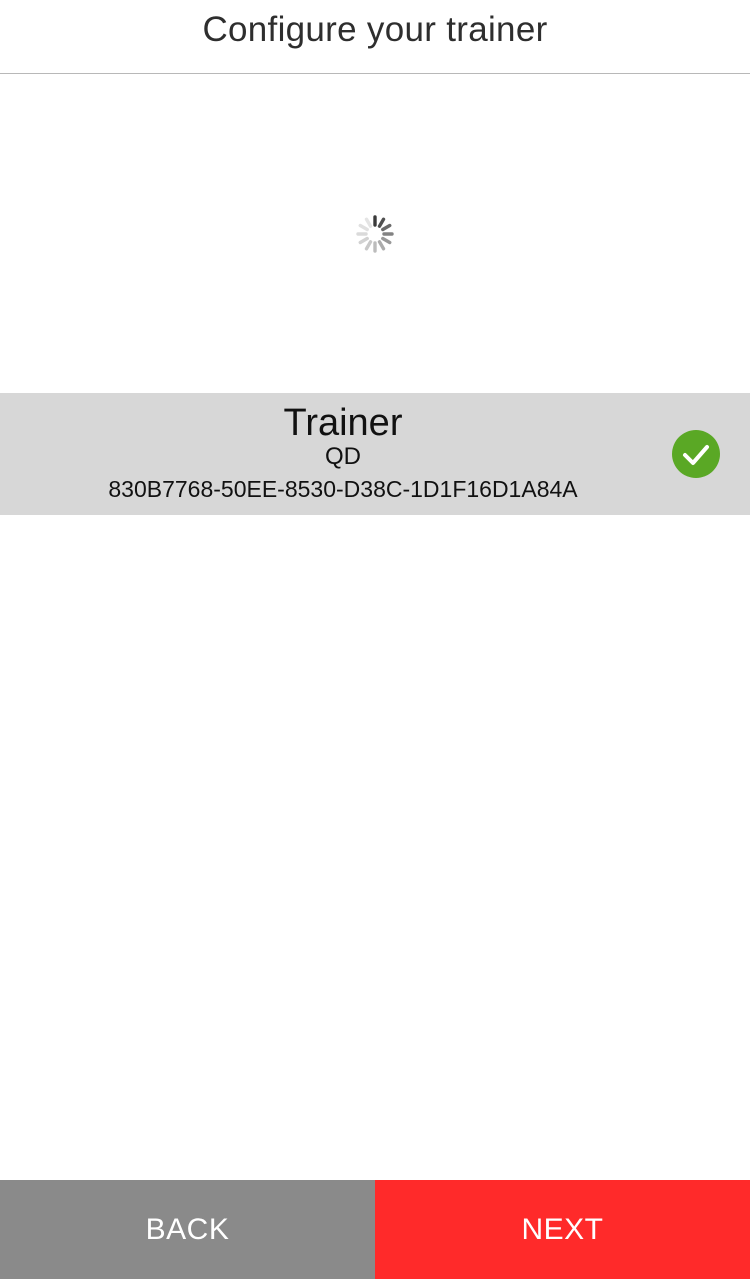 This screenshot has height=1279, width=750. I want to click on back-button: BACK, so click(187, 1229).